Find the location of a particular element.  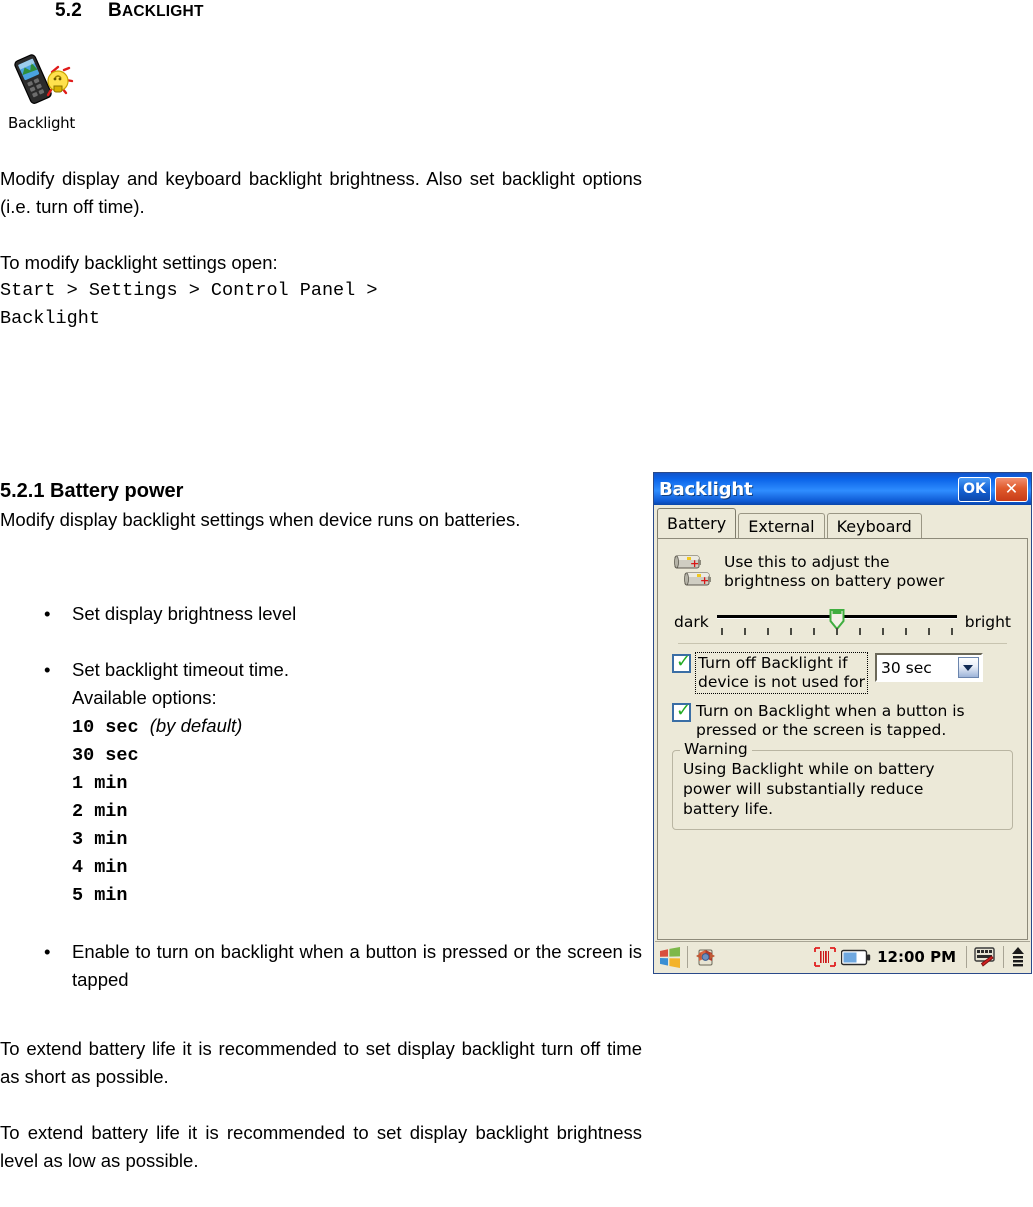

control-panel-icon is located at coordinates (706, 957).